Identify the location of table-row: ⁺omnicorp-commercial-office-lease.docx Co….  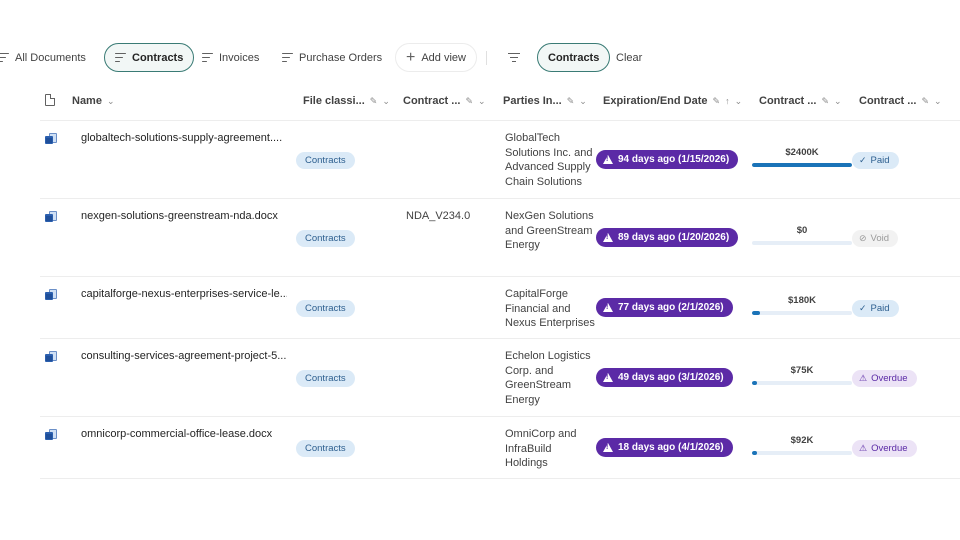
(480, 448).